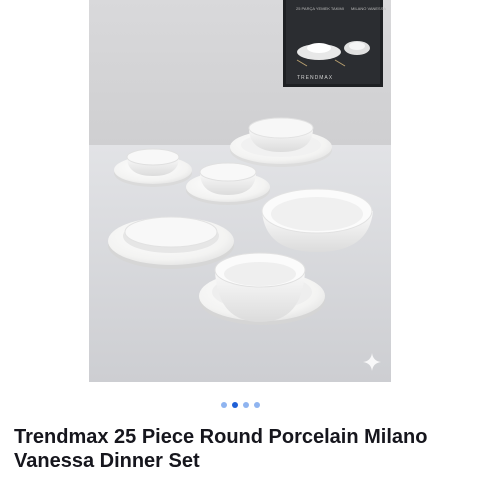 This screenshot has width=480, height=480. Describe the element at coordinates (320, 8) in the screenshot. I see `box-caption: 25 PARÇA YEMEK TAKIMI` at that location.